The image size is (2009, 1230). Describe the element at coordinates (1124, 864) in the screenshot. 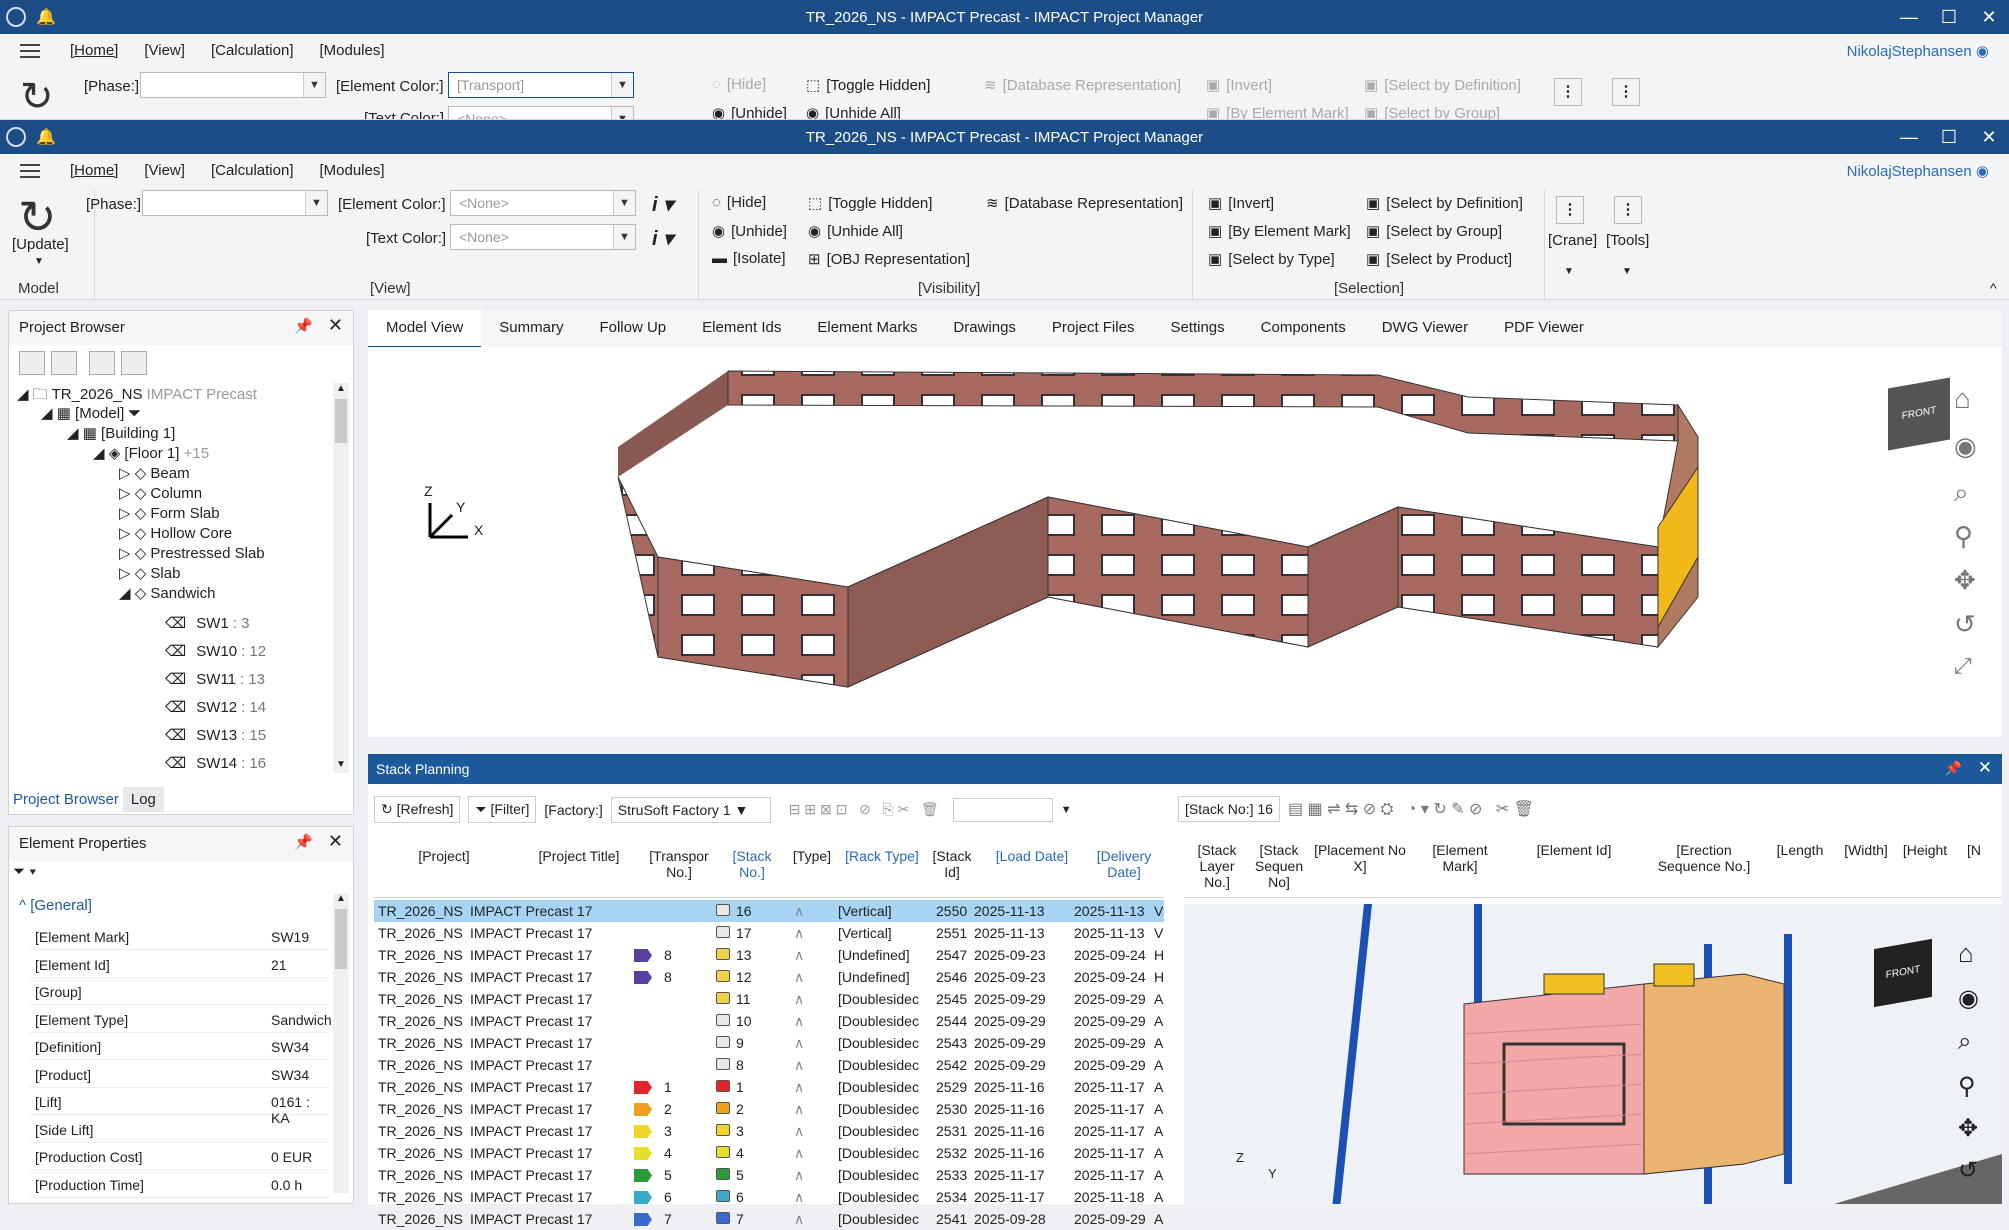

I see `column-header: [Delivery Date]` at that location.